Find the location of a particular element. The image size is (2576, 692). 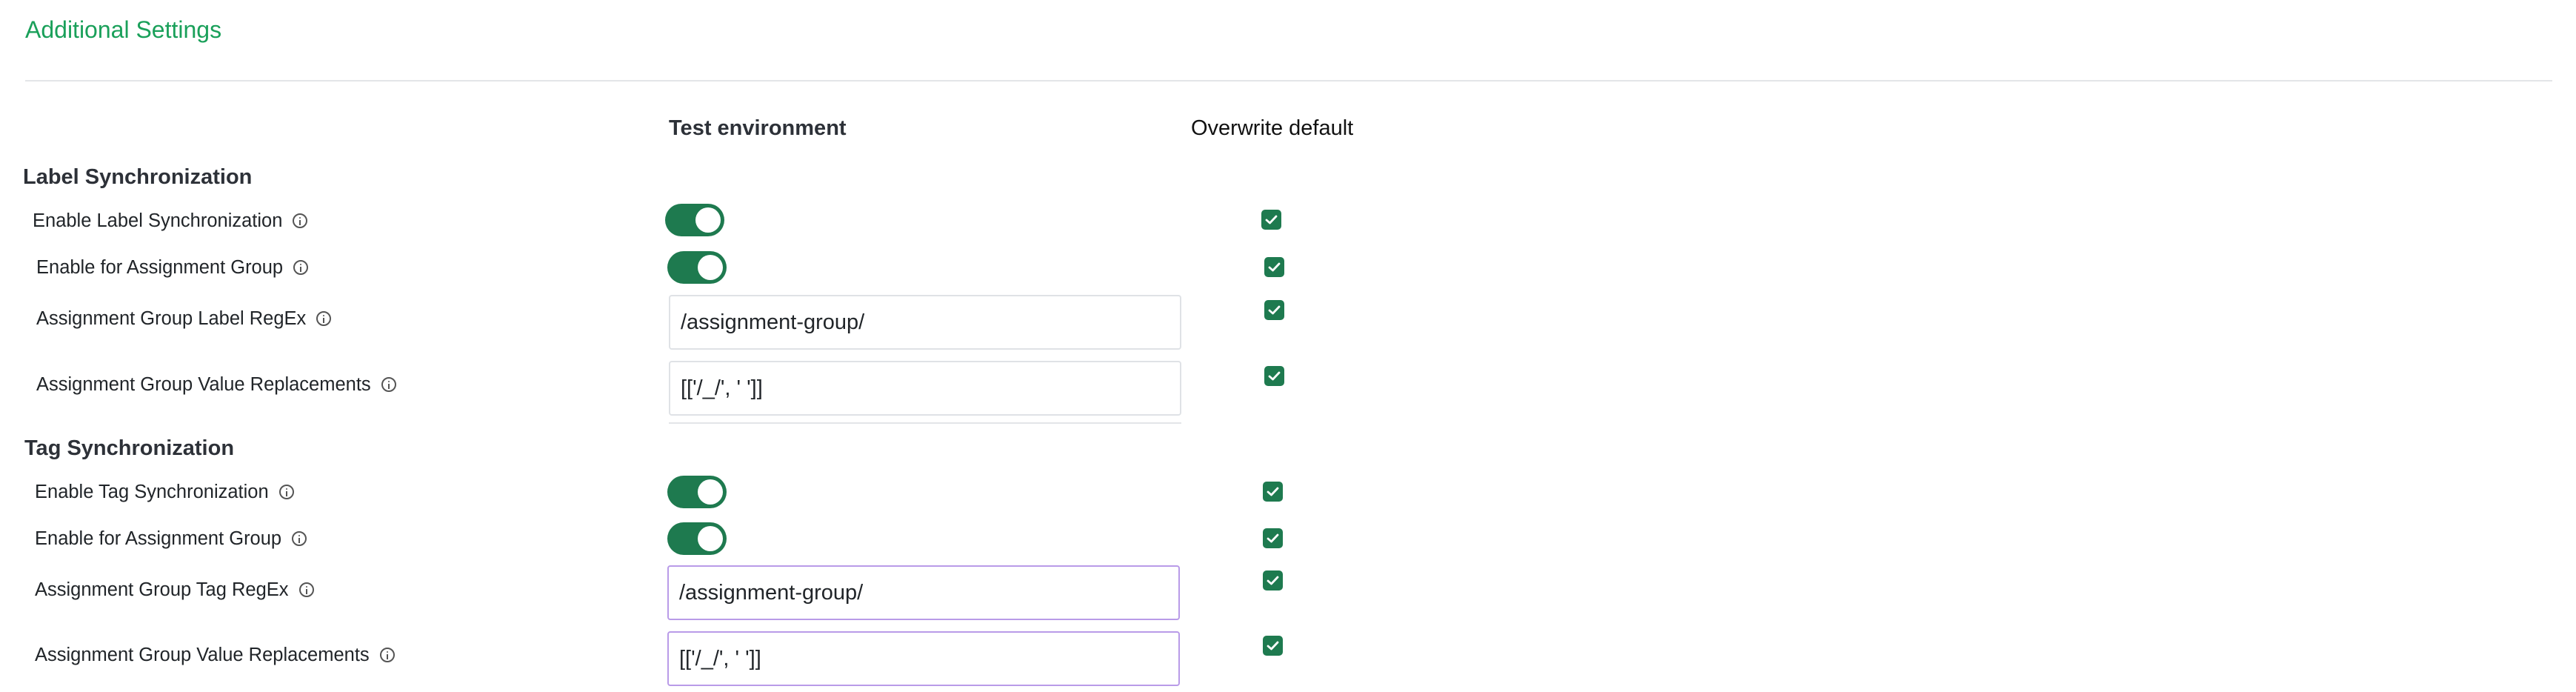

checkbox-overwrite-enable-tag-sync is located at coordinates (1273, 492).